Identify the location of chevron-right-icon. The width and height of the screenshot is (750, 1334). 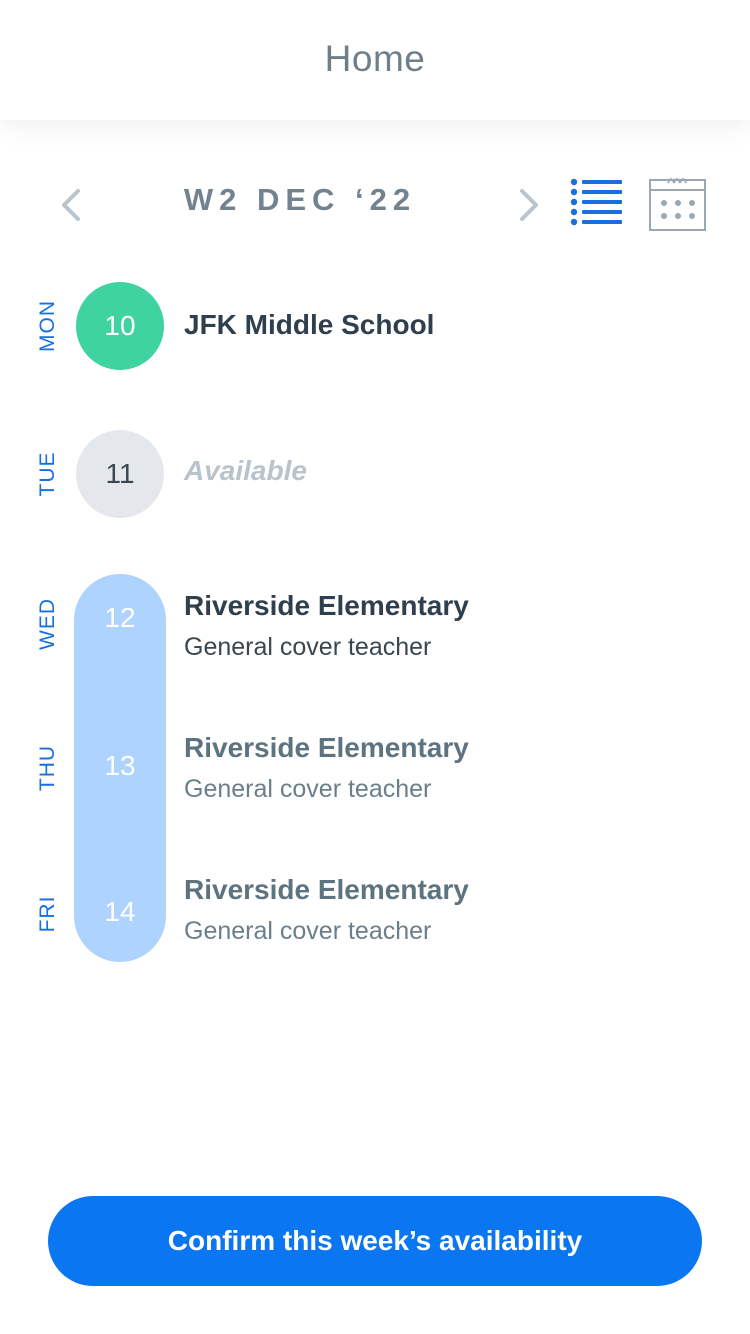
(529, 205).